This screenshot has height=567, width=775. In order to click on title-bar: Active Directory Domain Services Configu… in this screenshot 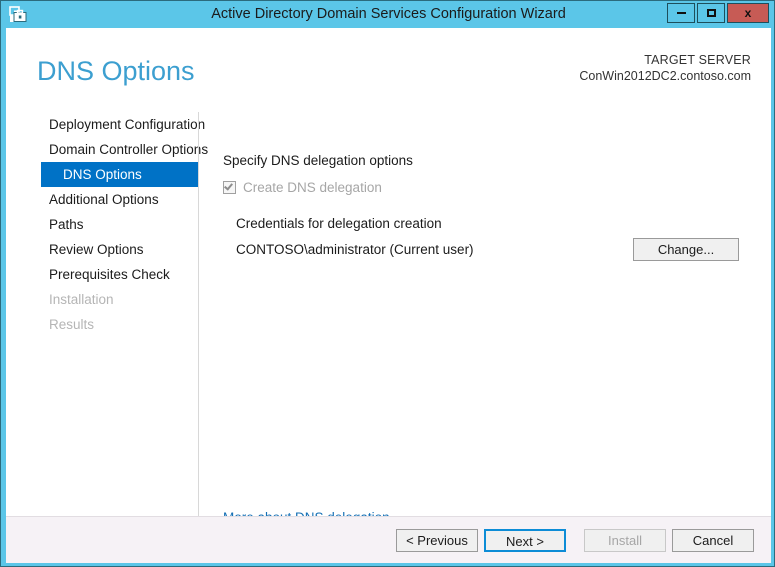, I will do `click(387, 14)`.